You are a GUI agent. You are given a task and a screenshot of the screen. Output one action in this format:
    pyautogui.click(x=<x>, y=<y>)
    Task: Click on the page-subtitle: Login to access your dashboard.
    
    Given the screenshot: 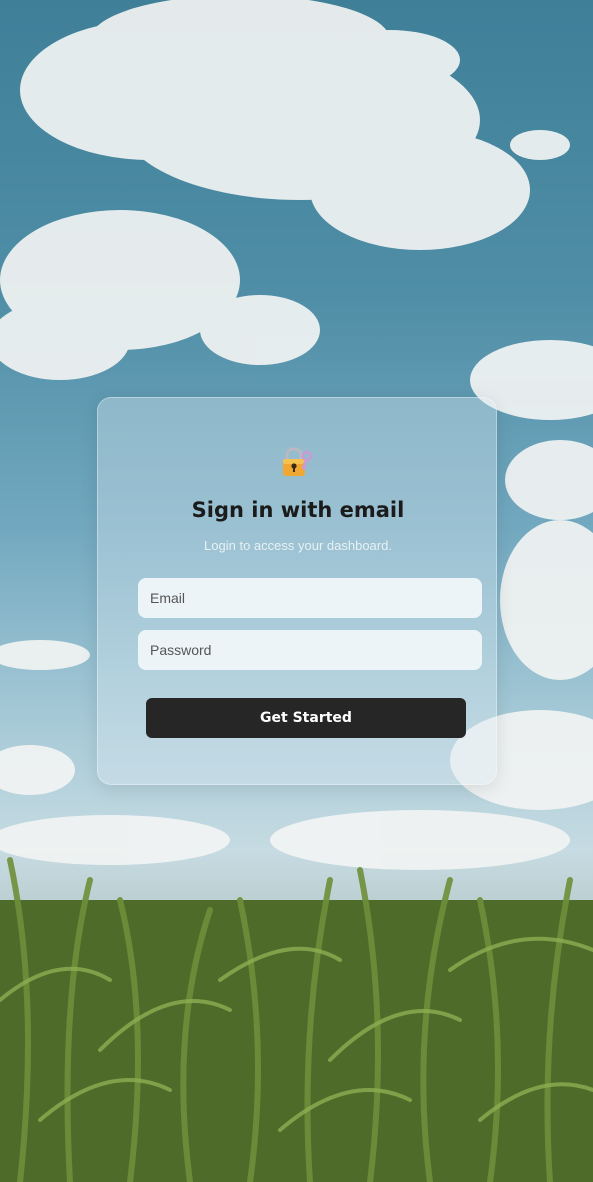 What is the action you would take?
    pyautogui.click(x=298, y=545)
    